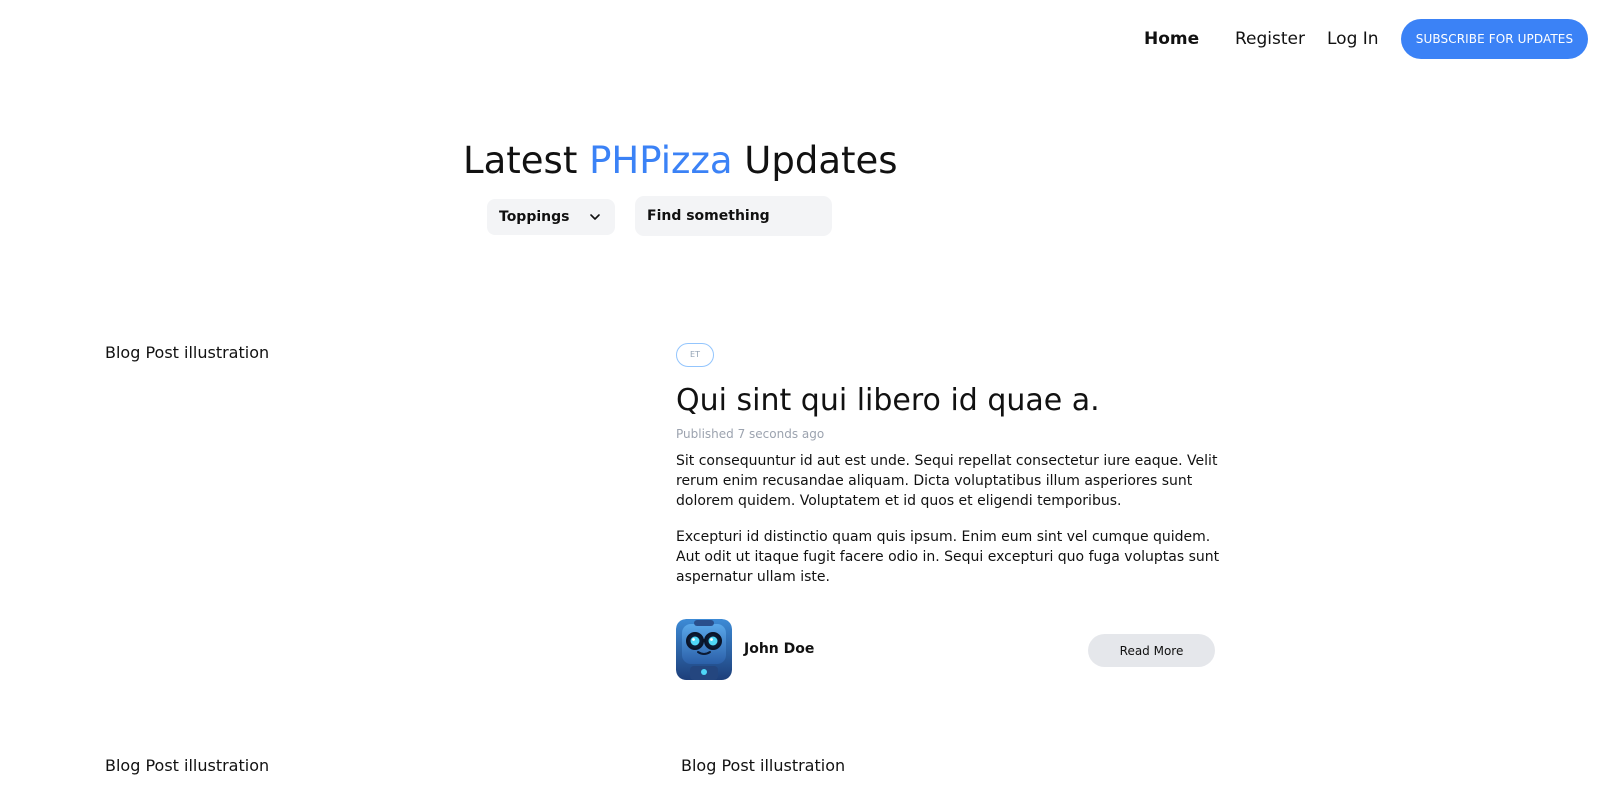 This screenshot has width=1600, height=805. Describe the element at coordinates (1270, 39) in the screenshot. I see `nav-register-link: Register` at that location.